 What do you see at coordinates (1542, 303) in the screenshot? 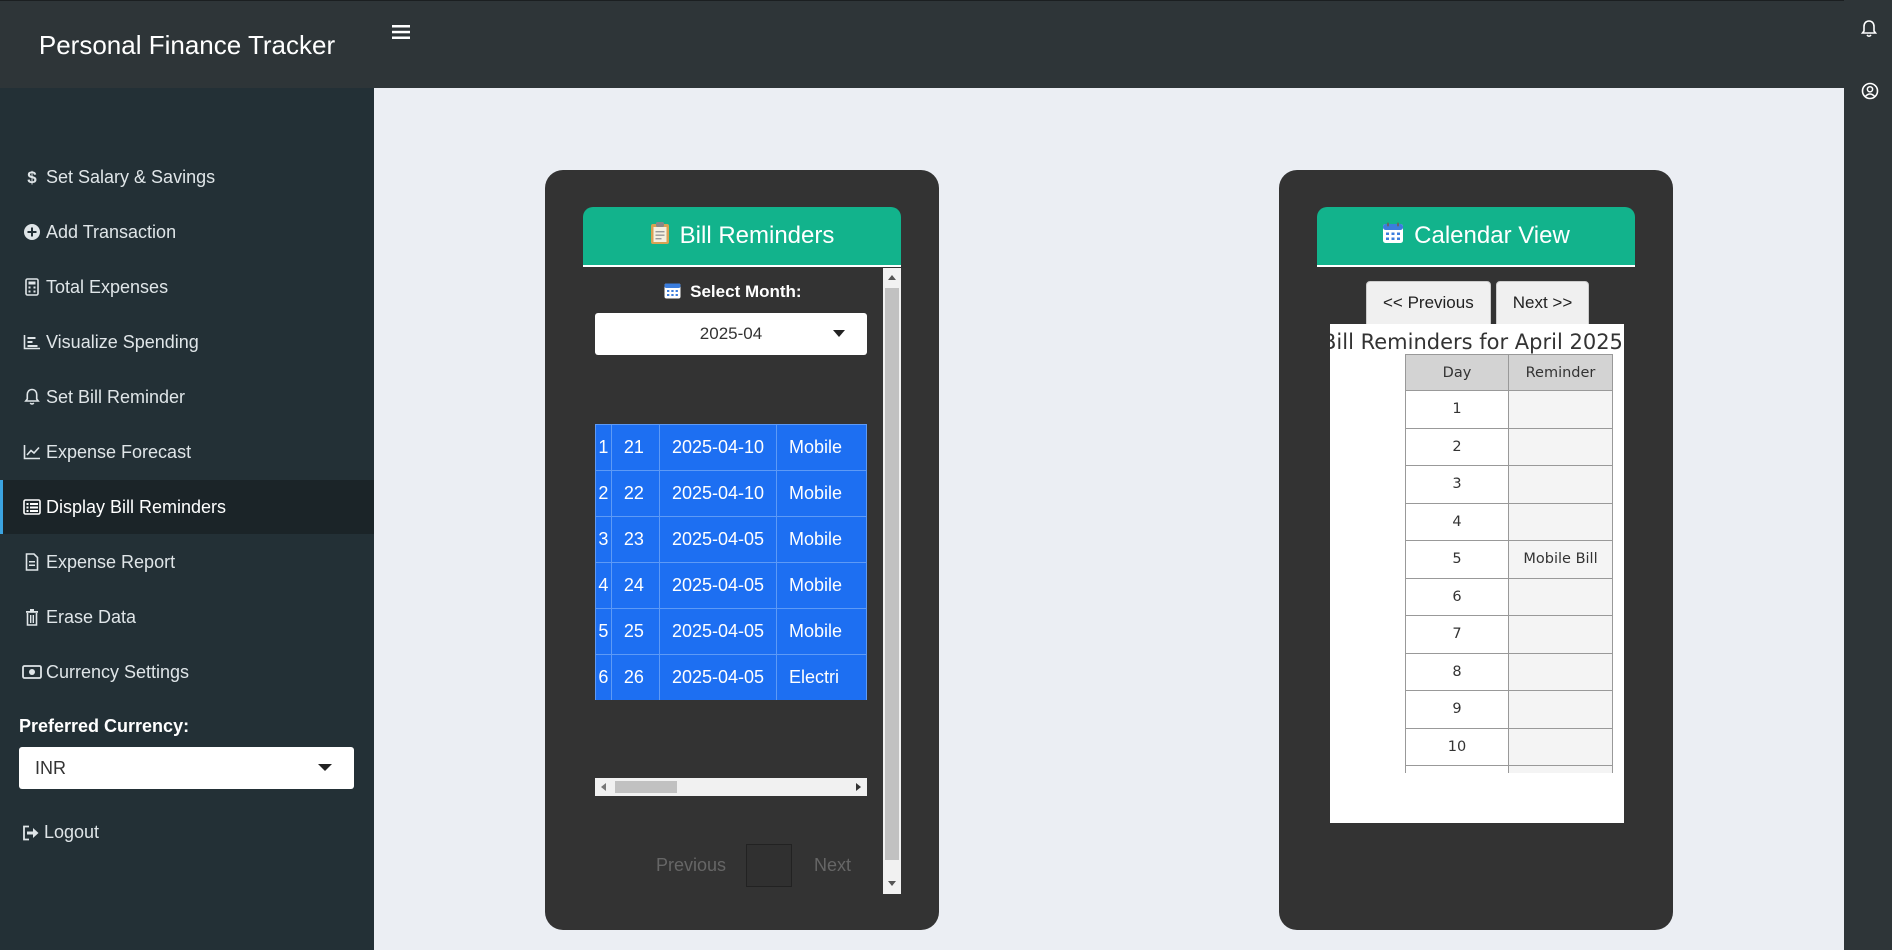
I see `next-month-button: Next >>` at bounding box center [1542, 303].